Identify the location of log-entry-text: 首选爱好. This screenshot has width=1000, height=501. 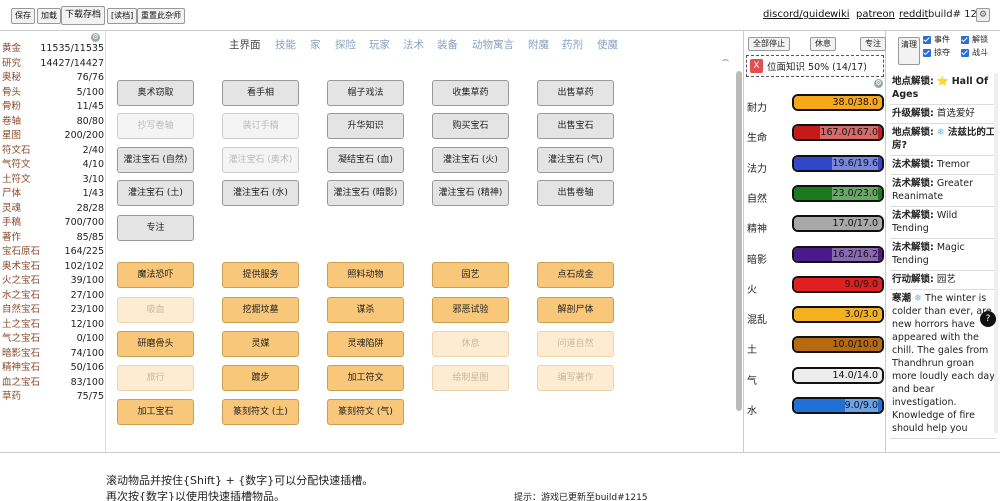
(955, 113).